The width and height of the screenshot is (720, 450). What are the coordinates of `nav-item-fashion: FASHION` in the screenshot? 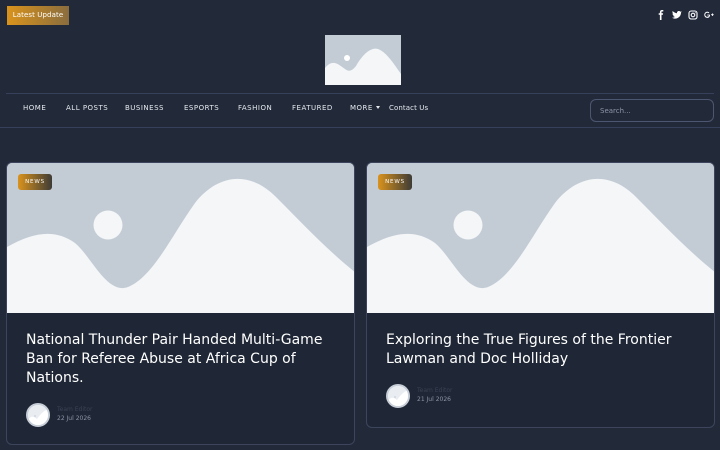 It's located at (255, 108).